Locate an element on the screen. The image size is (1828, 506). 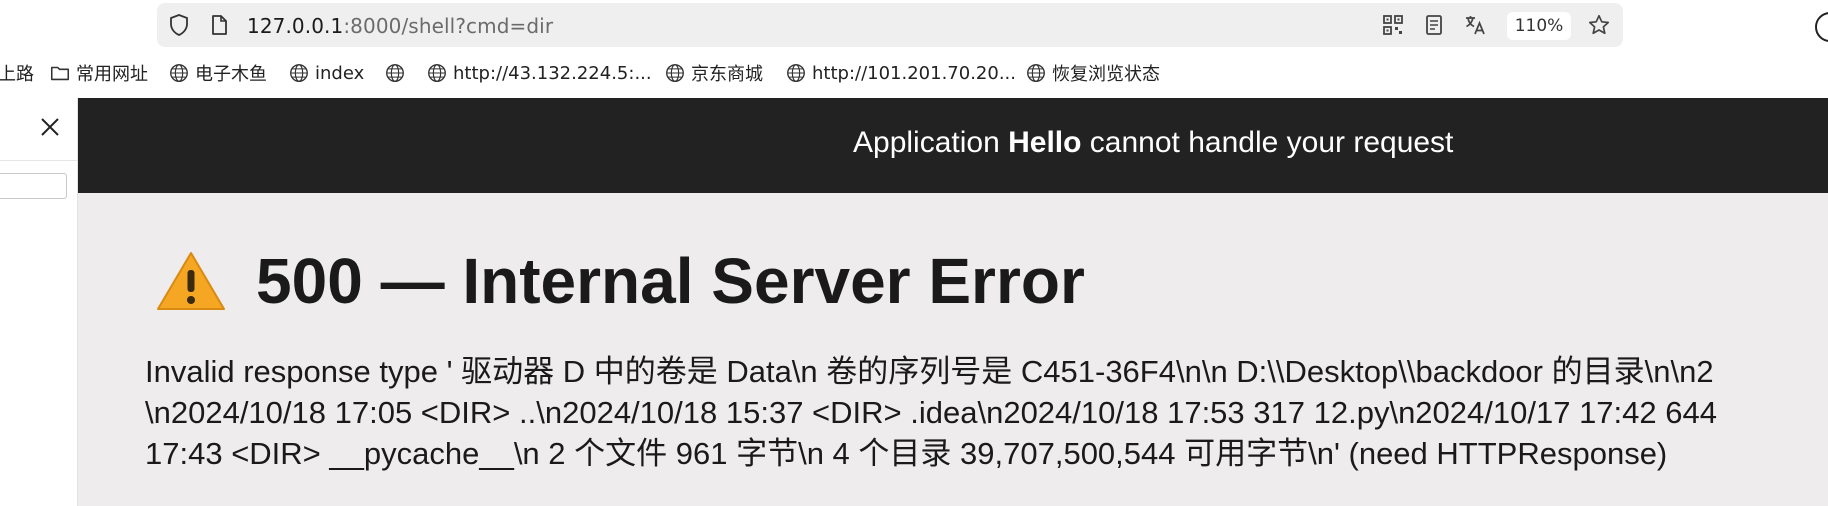
reader-mode-icon is located at coordinates (1434, 25).